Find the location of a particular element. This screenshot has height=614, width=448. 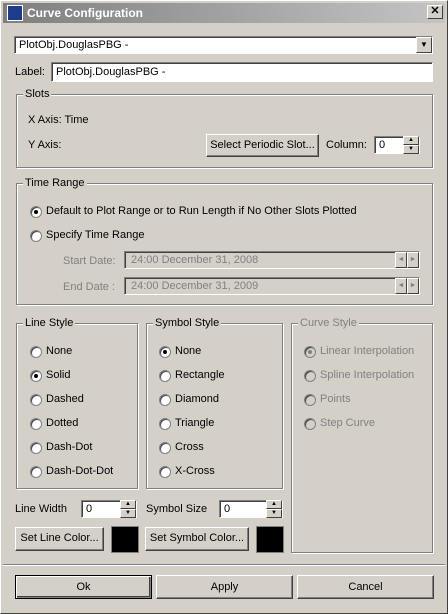

curve-style-option-label: Points is located at coordinates (335, 399).